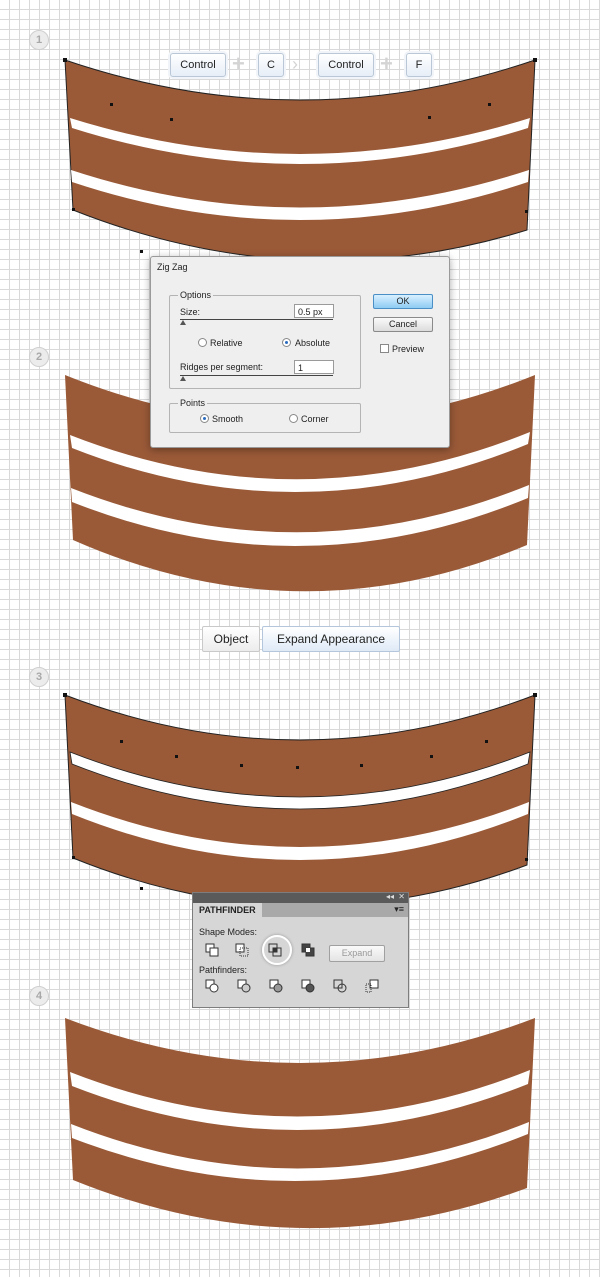 This screenshot has width=600, height=1277. What do you see at coordinates (226, 343) in the screenshot?
I see `relative-label: Relative` at bounding box center [226, 343].